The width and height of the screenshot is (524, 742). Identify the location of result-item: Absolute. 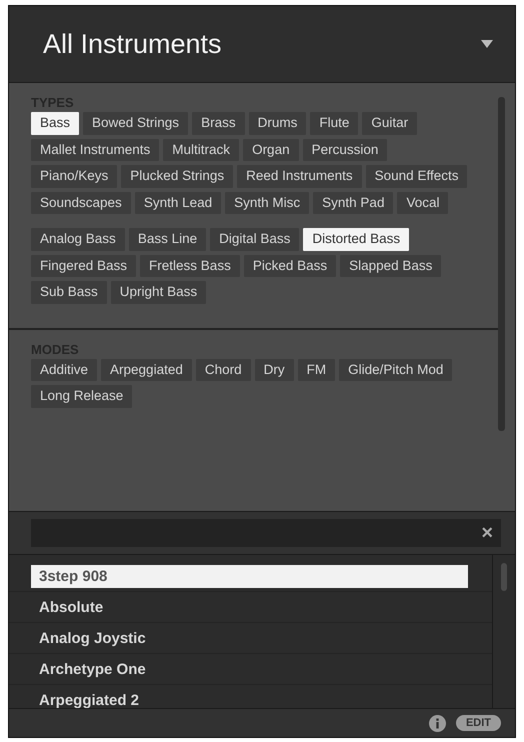
(249, 607).